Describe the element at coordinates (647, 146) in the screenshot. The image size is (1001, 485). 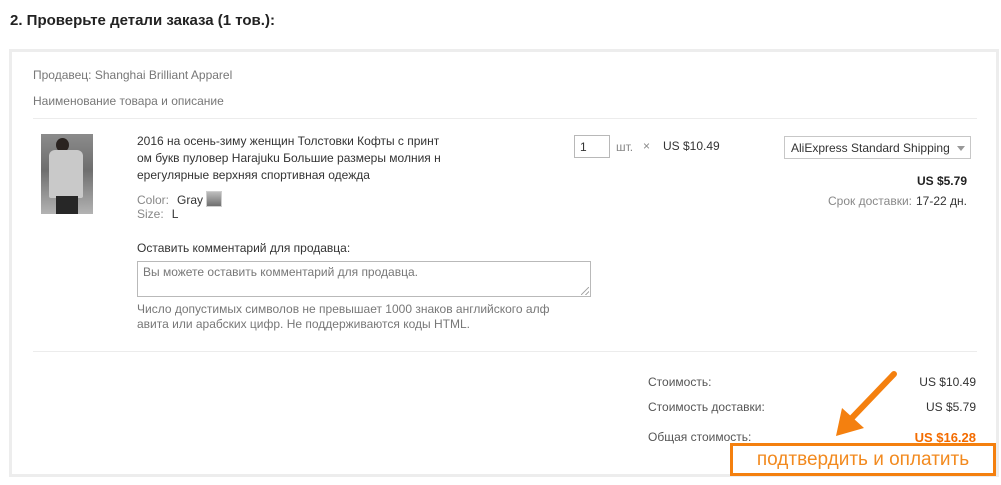
I see `times-sign: ×` at that location.